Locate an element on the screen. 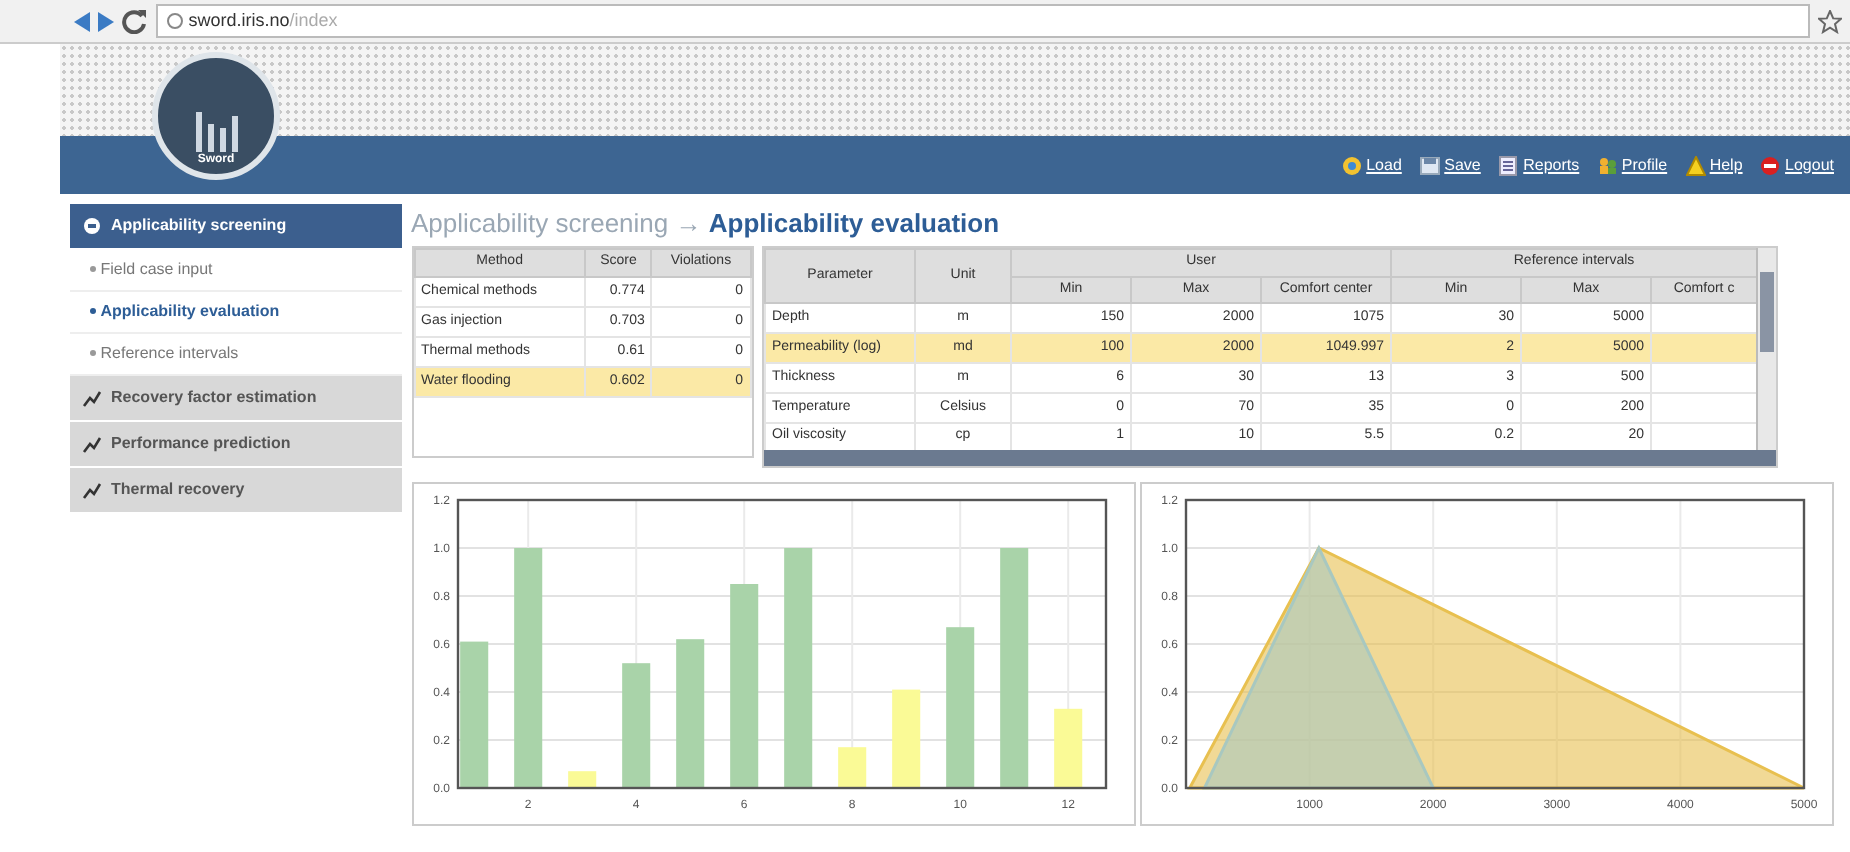 The height and width of the screenshot is (852, 1850). warning-icon is located at coordinates (1695, 165).